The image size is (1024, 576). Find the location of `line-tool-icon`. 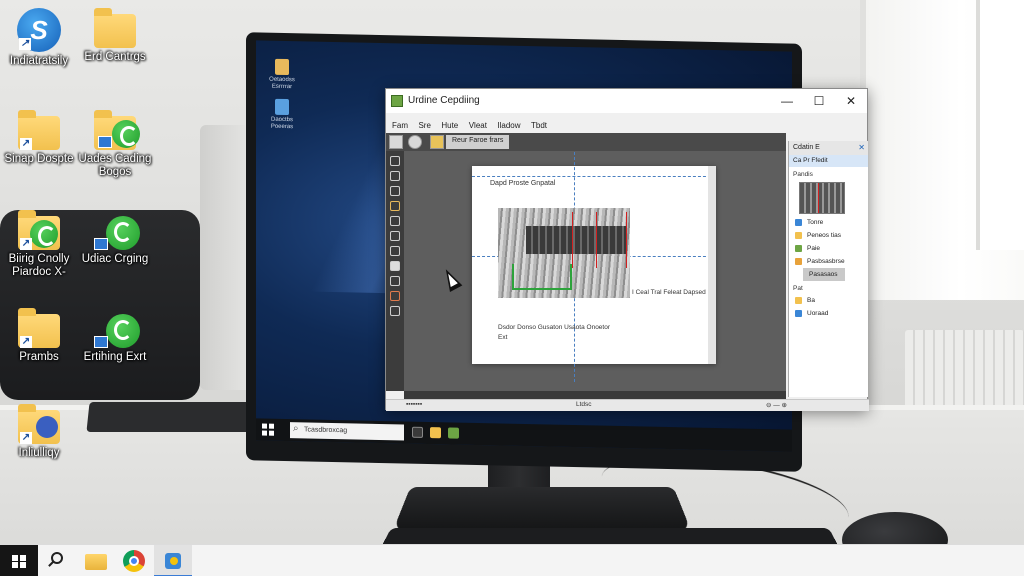

line-tool-icon is located at coordinates (395, 221).